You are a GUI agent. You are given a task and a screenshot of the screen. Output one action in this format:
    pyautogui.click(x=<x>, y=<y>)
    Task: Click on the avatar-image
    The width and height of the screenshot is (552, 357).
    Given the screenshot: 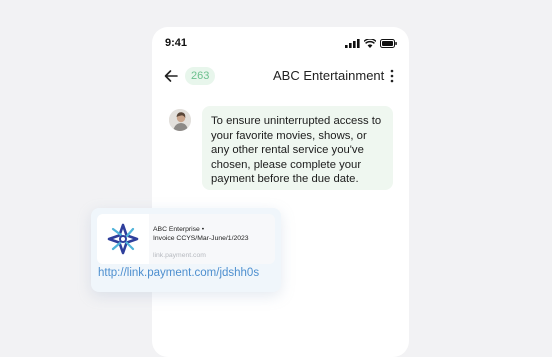 What is the action you would take?
    pyautogui.click(x=180, y=120)
    